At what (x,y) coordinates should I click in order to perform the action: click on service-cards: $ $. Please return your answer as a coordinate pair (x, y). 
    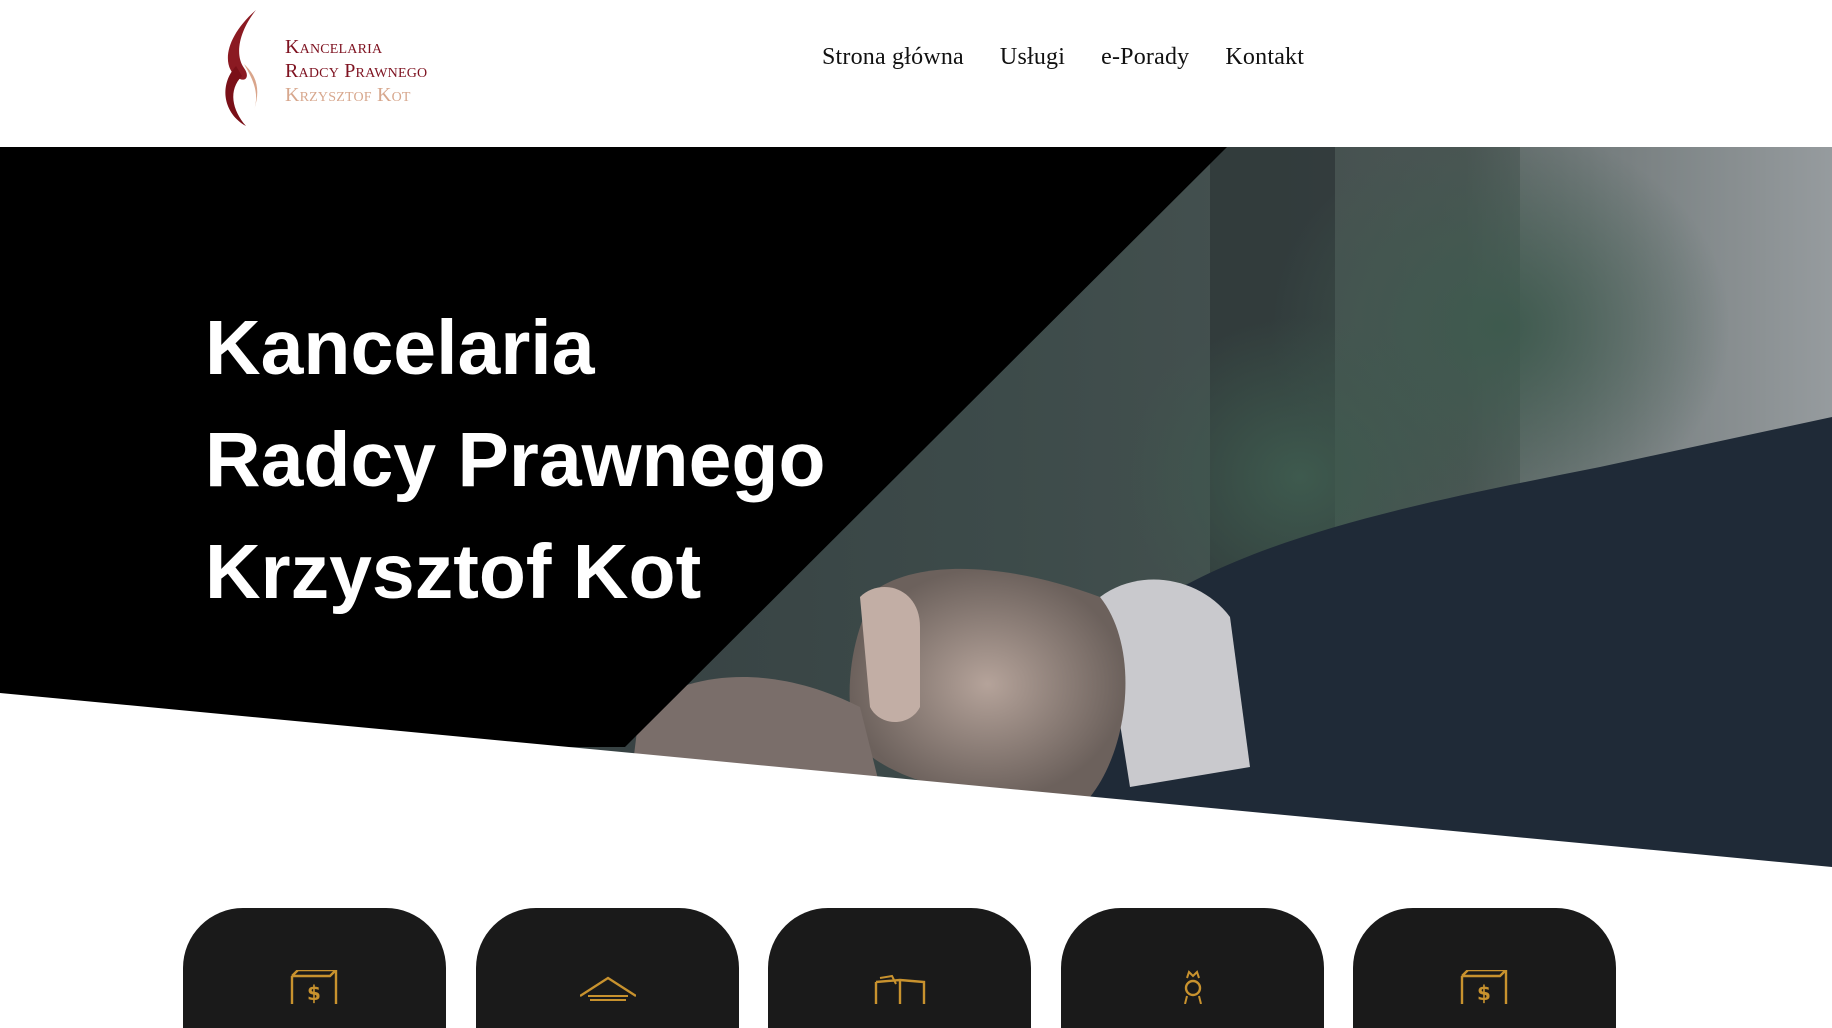
    Looking at the image, I should click on (900, 968).